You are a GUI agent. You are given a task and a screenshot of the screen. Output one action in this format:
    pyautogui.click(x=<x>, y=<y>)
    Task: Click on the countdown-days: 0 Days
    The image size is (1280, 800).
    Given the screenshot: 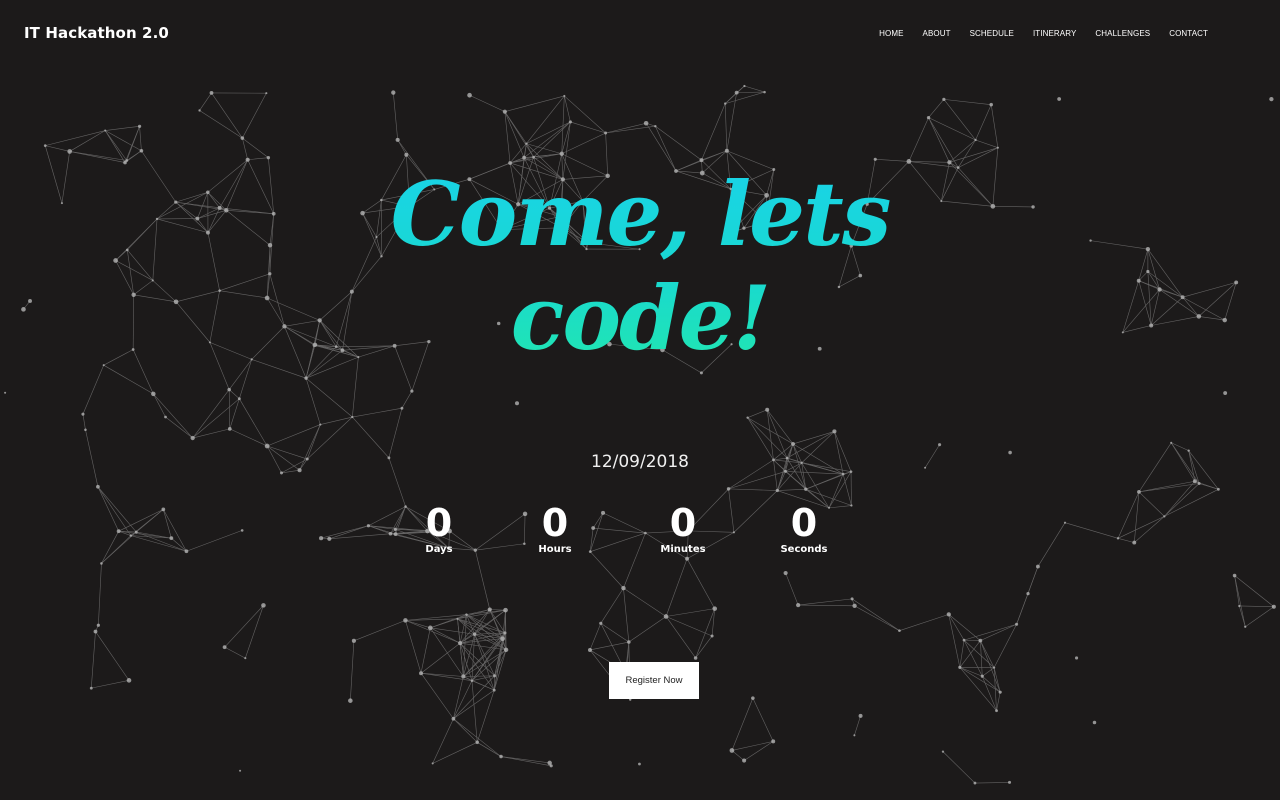 What is the action you would take?
    pyautogui.click(x=439, y=527)
    